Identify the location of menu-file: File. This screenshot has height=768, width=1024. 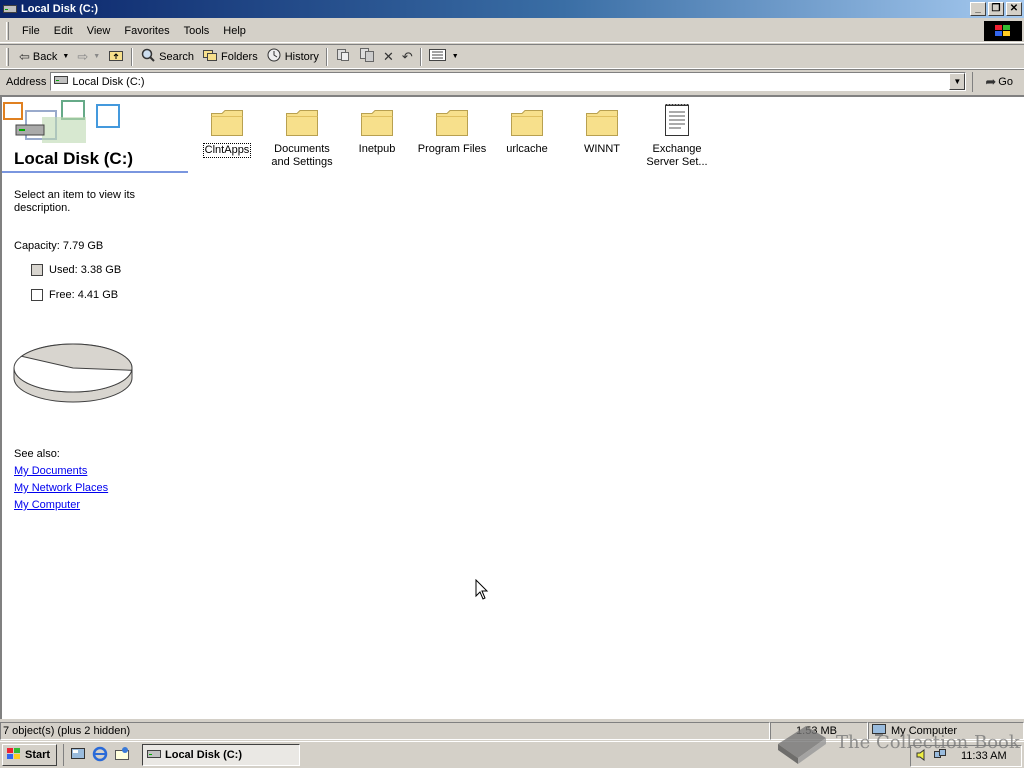
(31, 31).